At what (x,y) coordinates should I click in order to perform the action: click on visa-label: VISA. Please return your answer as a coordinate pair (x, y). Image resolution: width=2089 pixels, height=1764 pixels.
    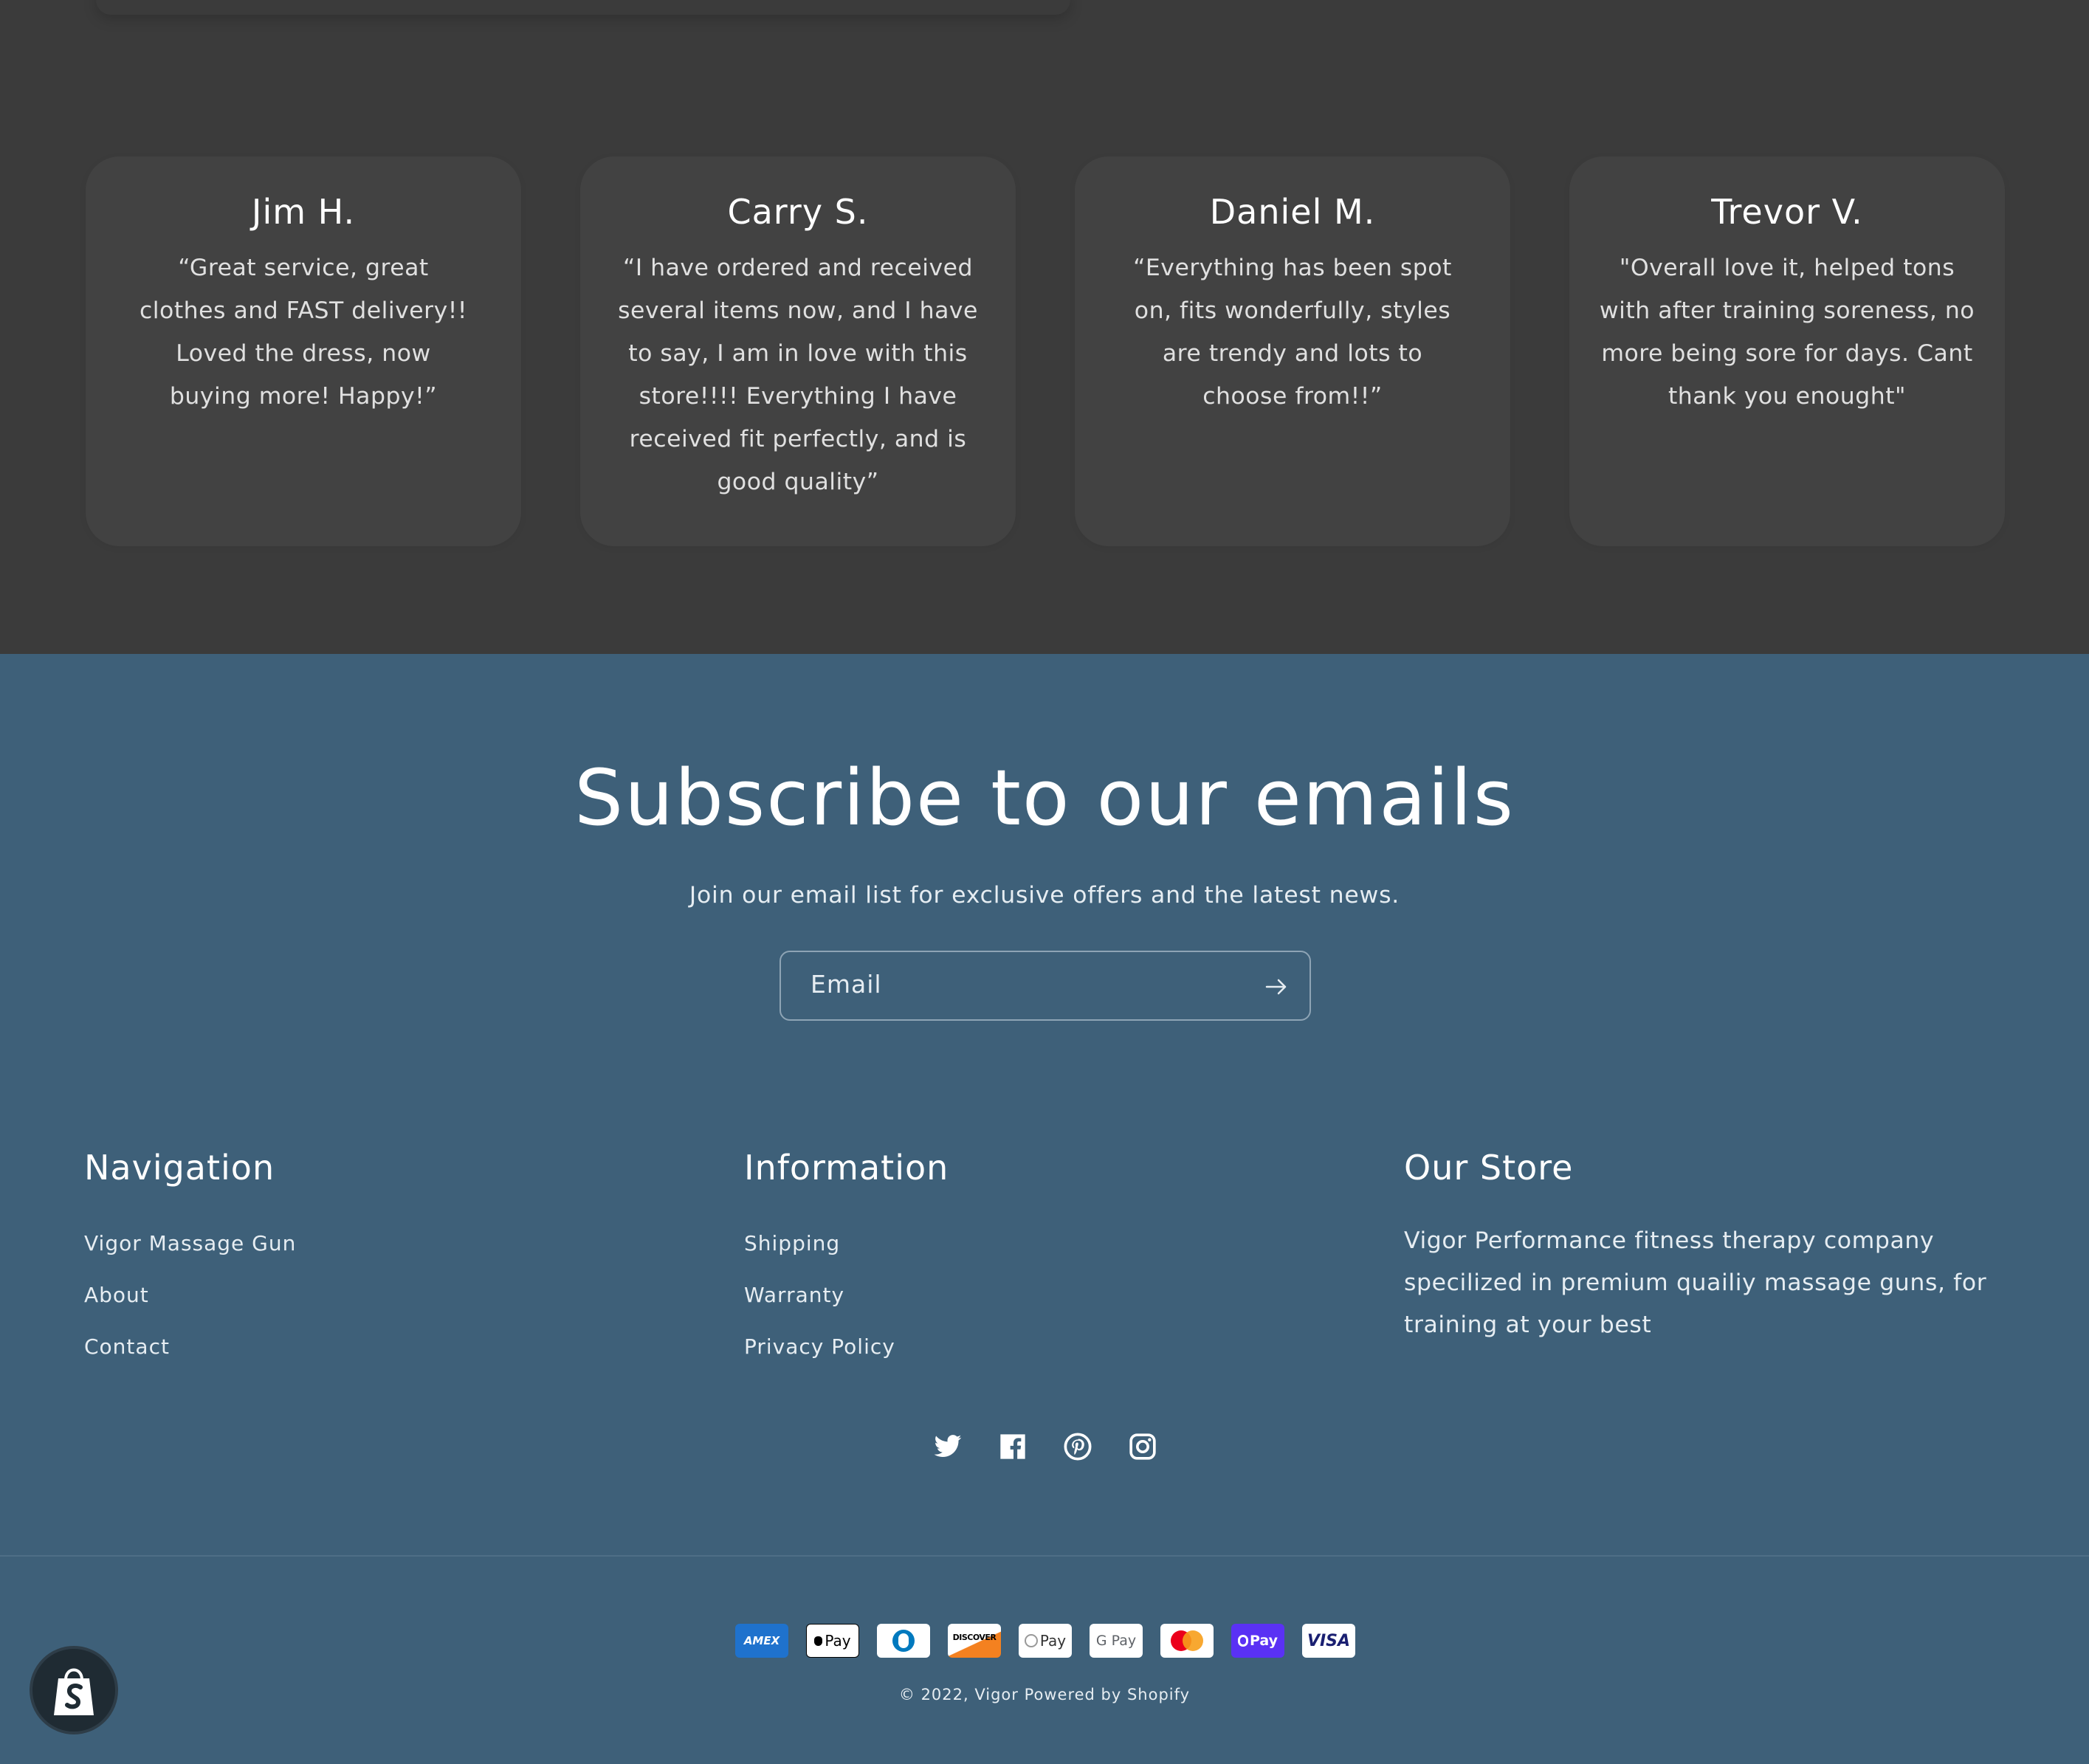
    Looking at the image, I should click on (1329, 1640).